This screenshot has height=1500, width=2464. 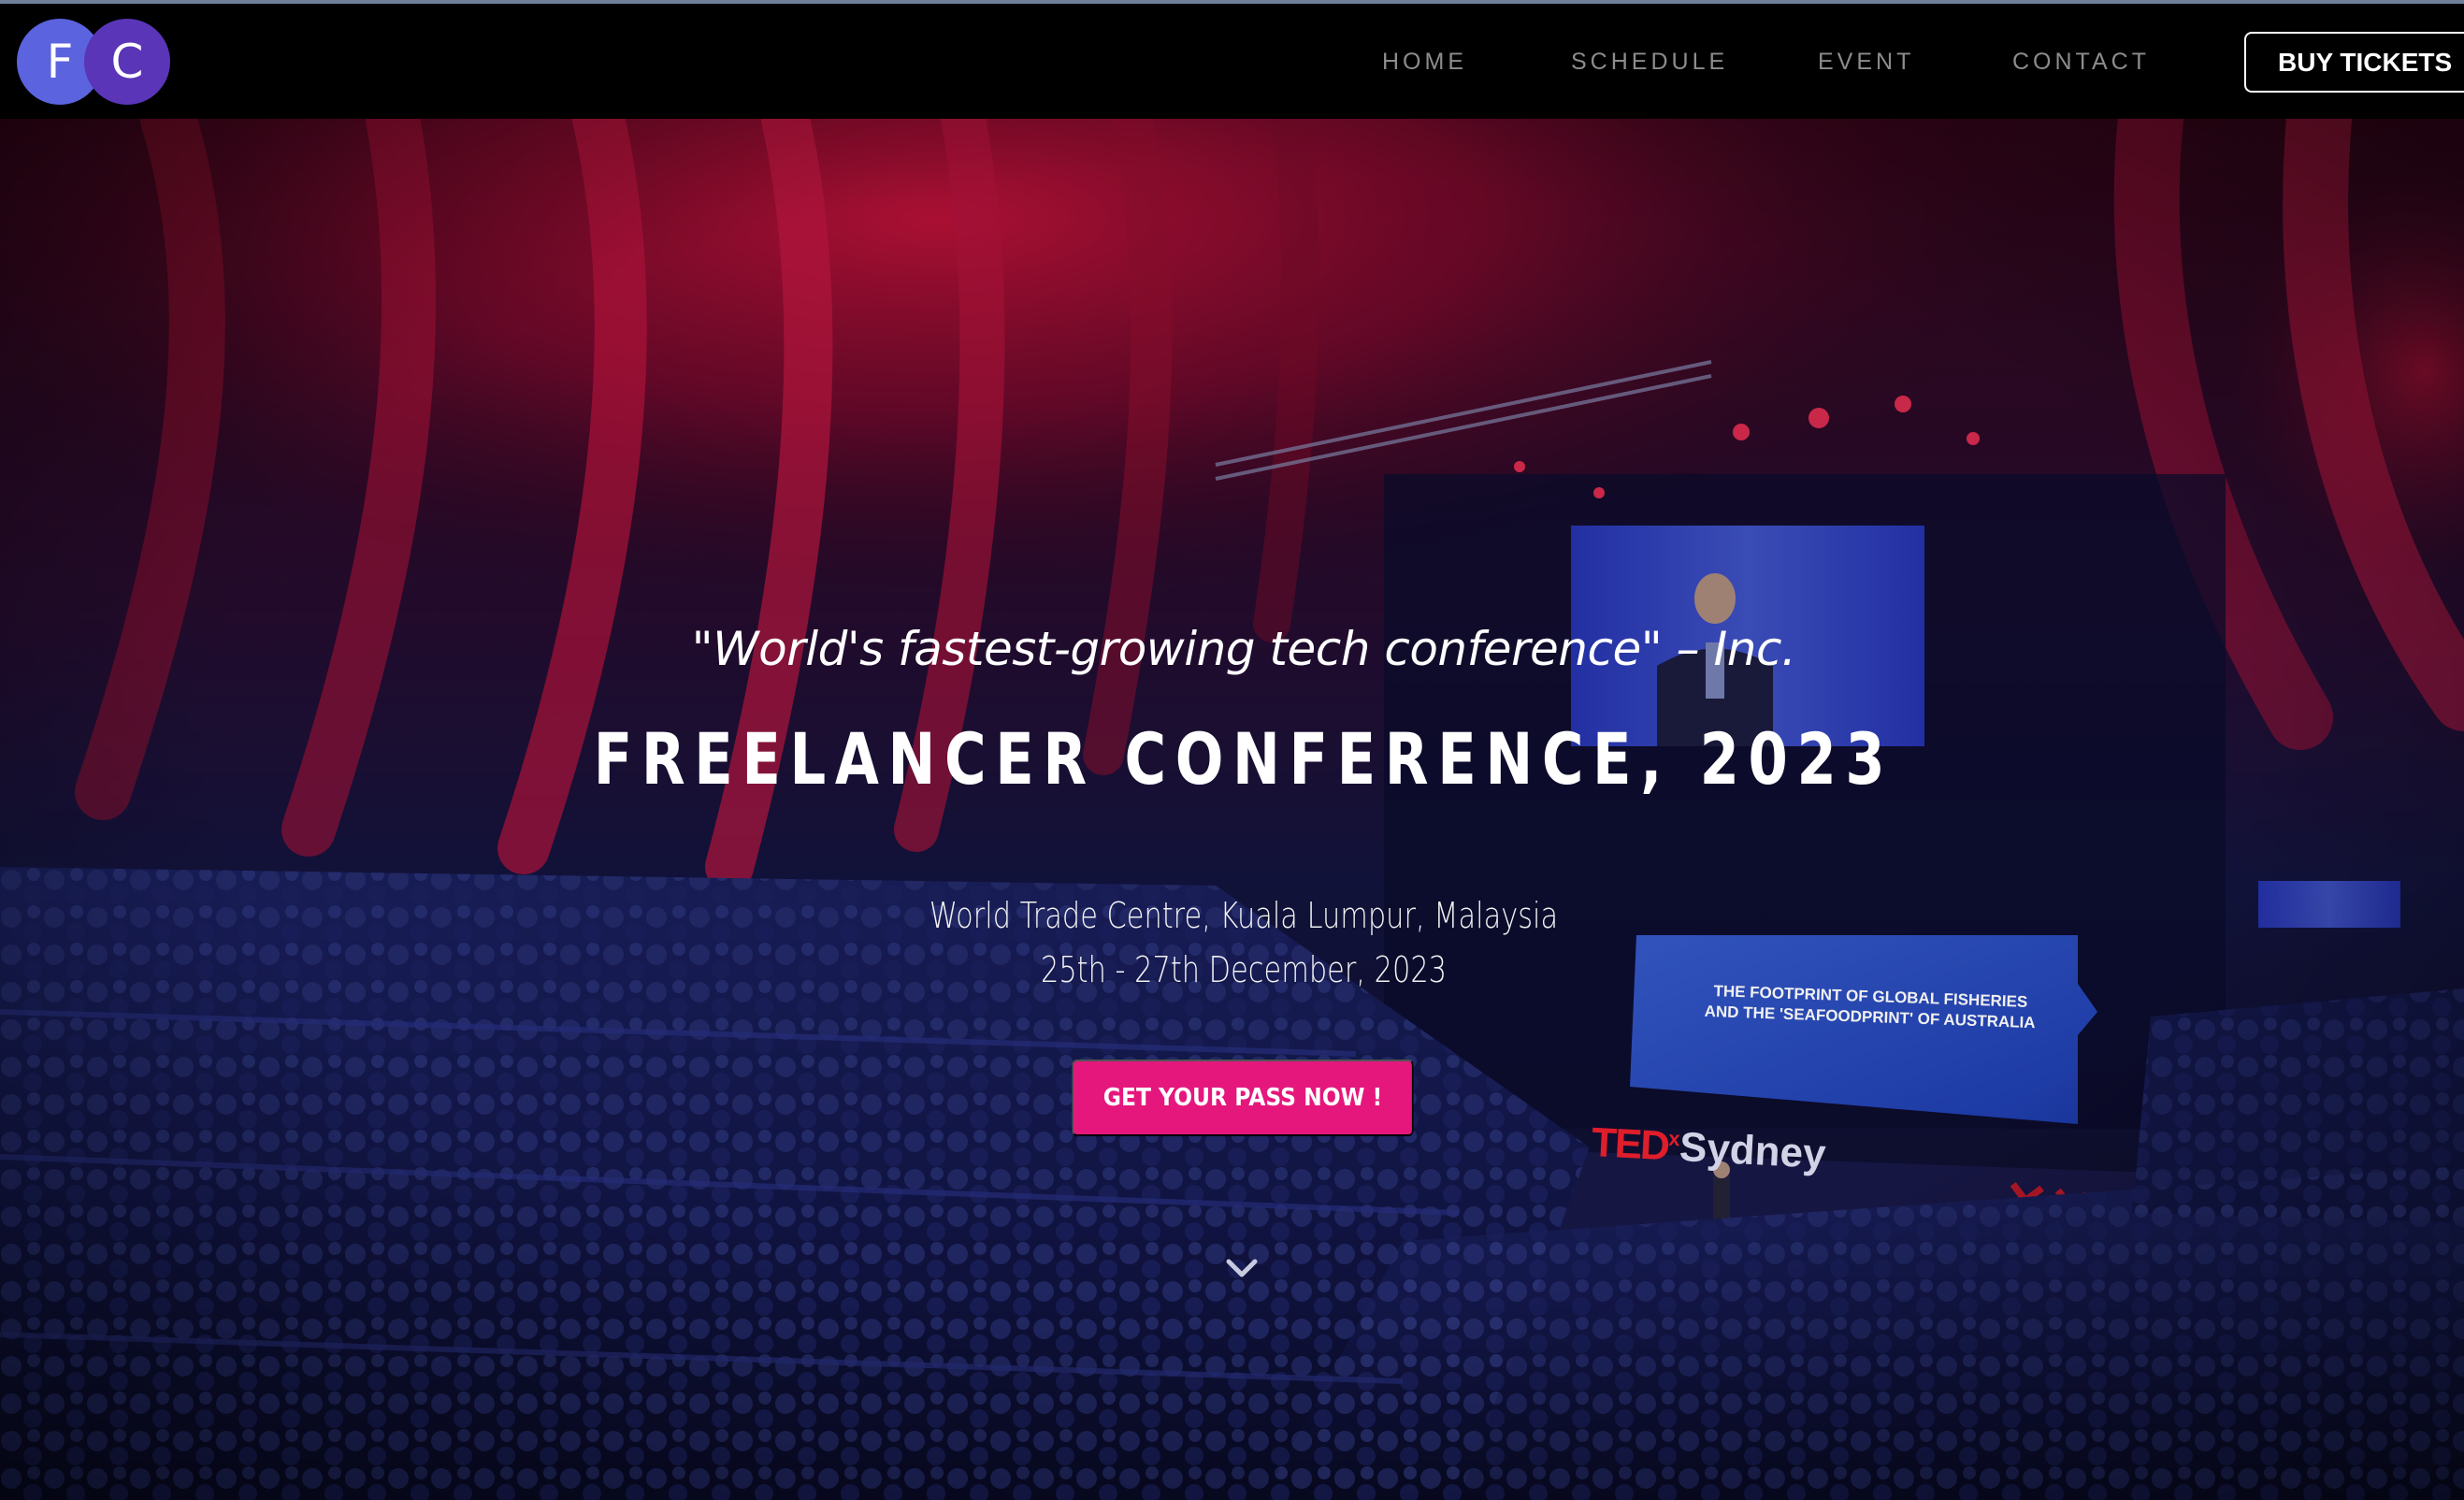 I want to click on chevron-down-icon, so click(x=1242, y=1268).